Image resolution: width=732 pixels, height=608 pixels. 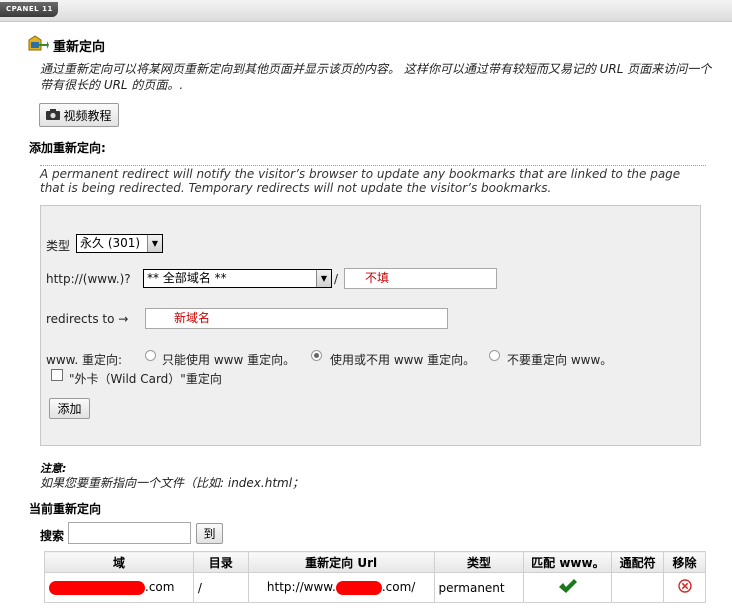 What do you see at coordinates (638, 587) in the screenshot?
I see `row-wildcard-cell` at bounding box center [638, 587].